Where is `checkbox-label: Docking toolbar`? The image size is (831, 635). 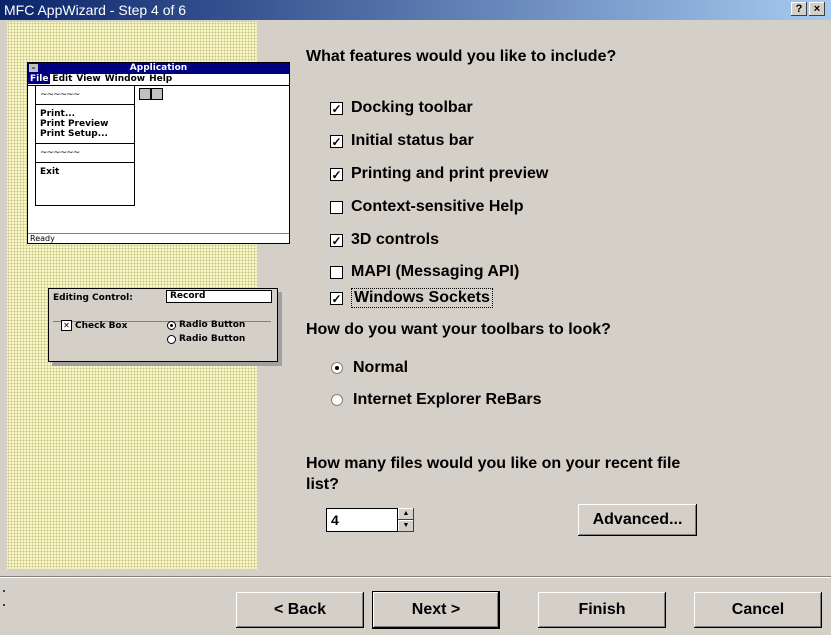
checkbox-label: Docking toolbar is located at coordinates (412, 107).